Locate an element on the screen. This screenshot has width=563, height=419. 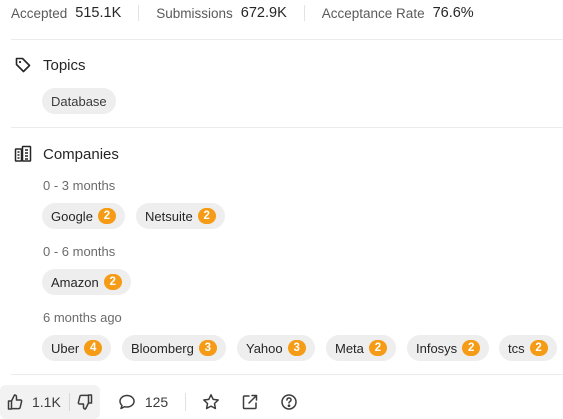
stat-acceptance-rate: Acceptance Rate 76.6% is located at coordinates (398, 13).